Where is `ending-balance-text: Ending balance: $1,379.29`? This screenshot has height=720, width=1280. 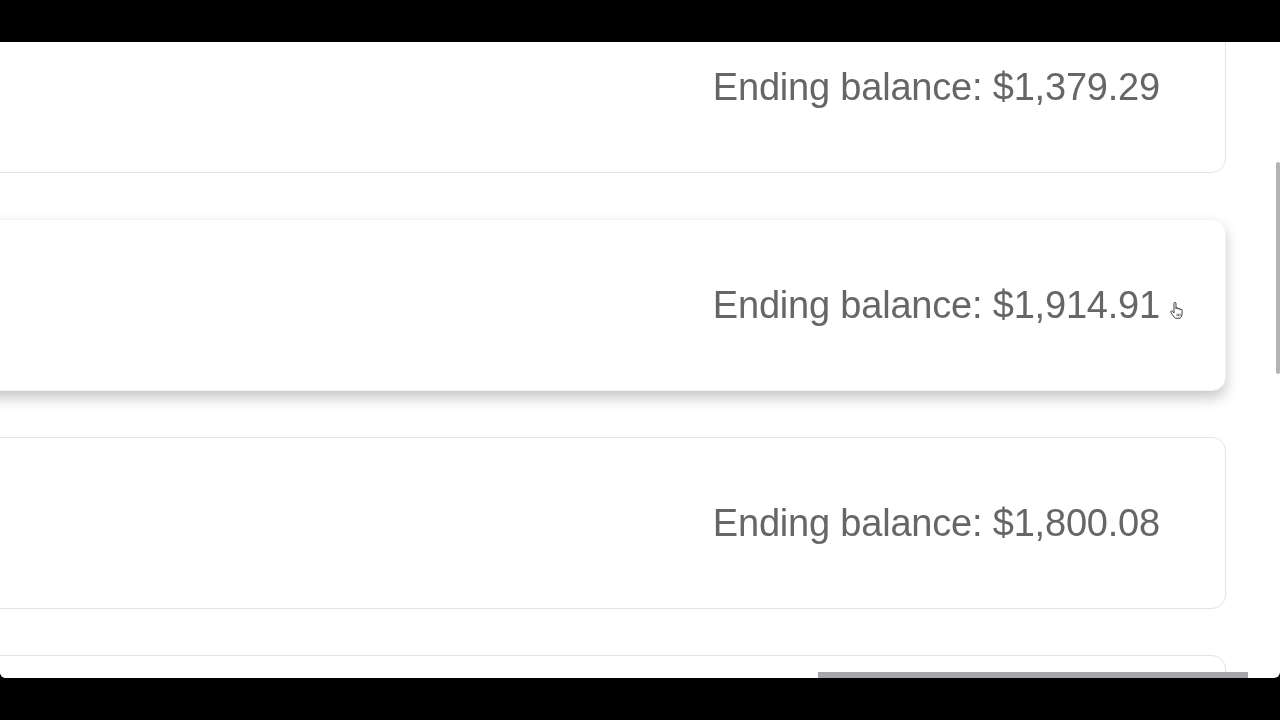 ending-balance-text: Ending balance: $1,379.29 is located at coordinates (936, 87).